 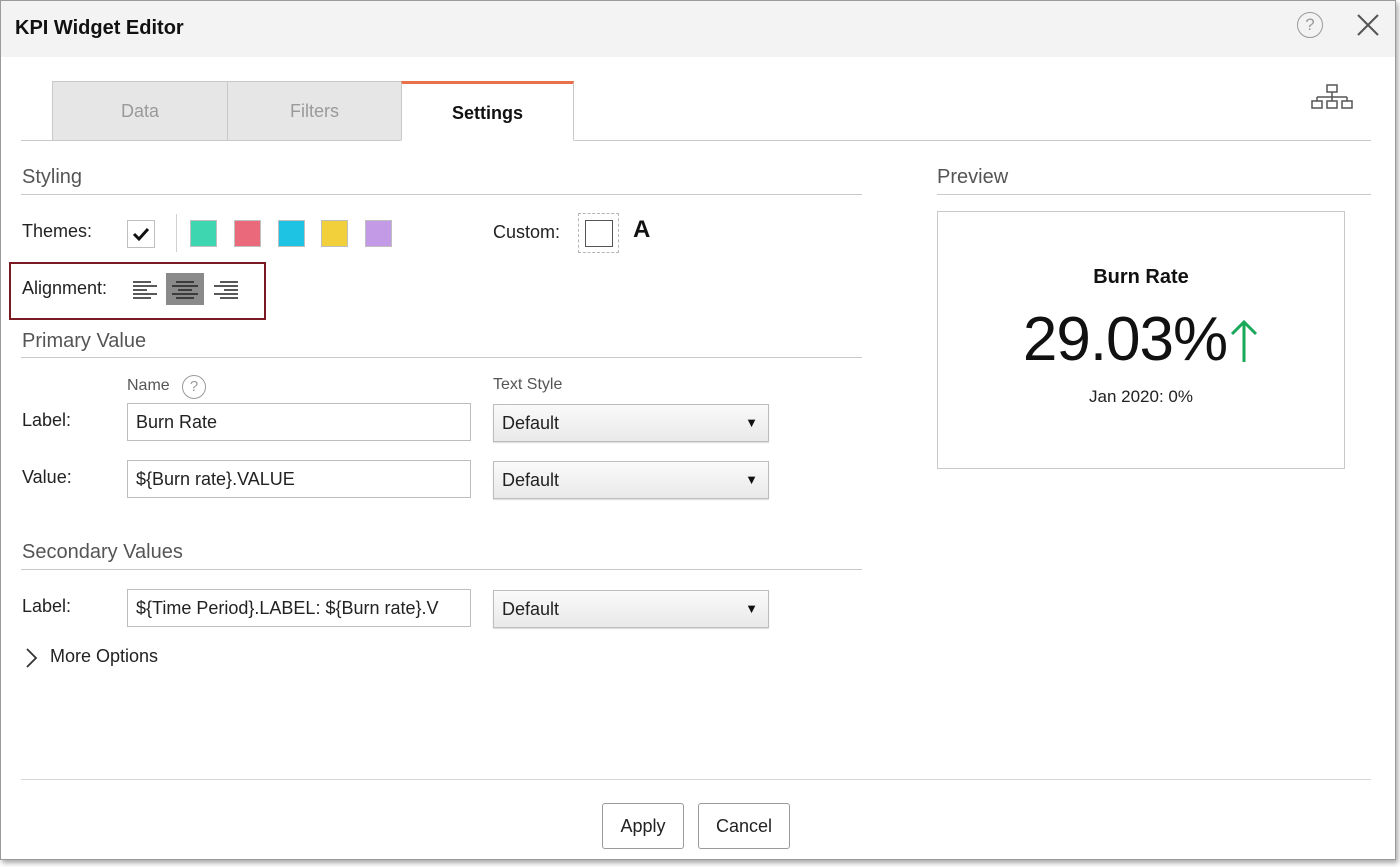 I want to click on name-column-header: Name, so click(x=148, y=385).